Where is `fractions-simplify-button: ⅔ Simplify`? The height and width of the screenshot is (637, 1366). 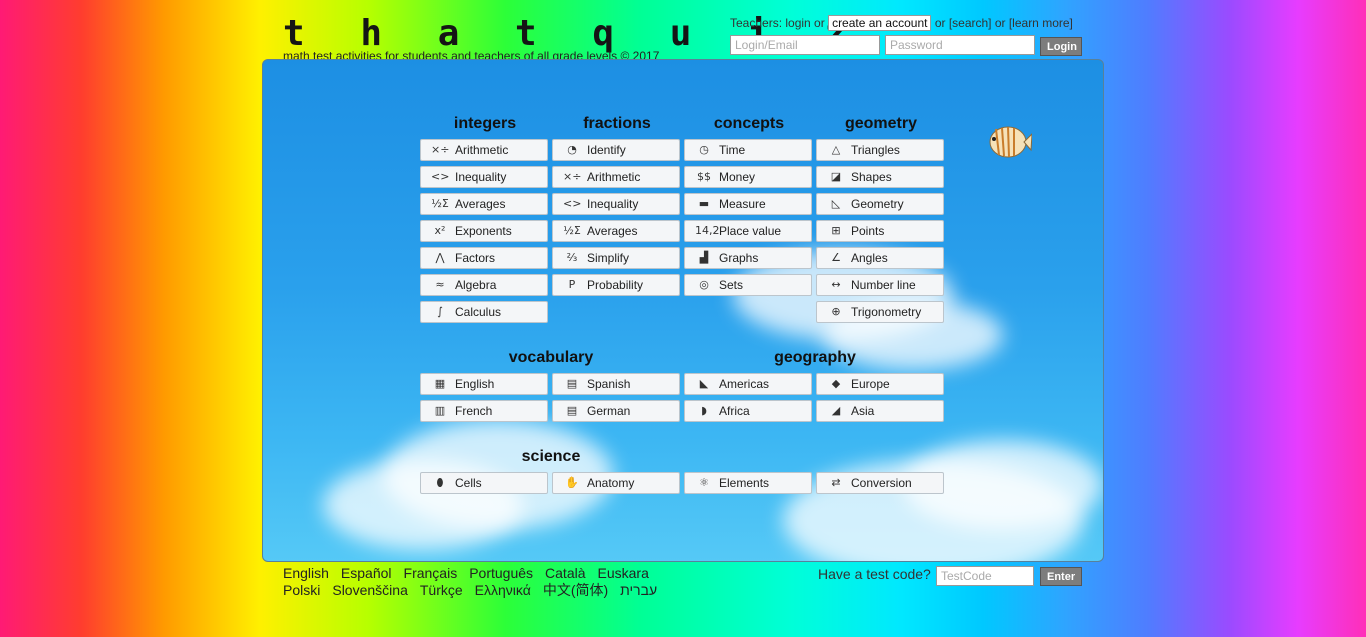
fractions-simplify-button: ⅔ Simplify is located at coordinates (616, 258).